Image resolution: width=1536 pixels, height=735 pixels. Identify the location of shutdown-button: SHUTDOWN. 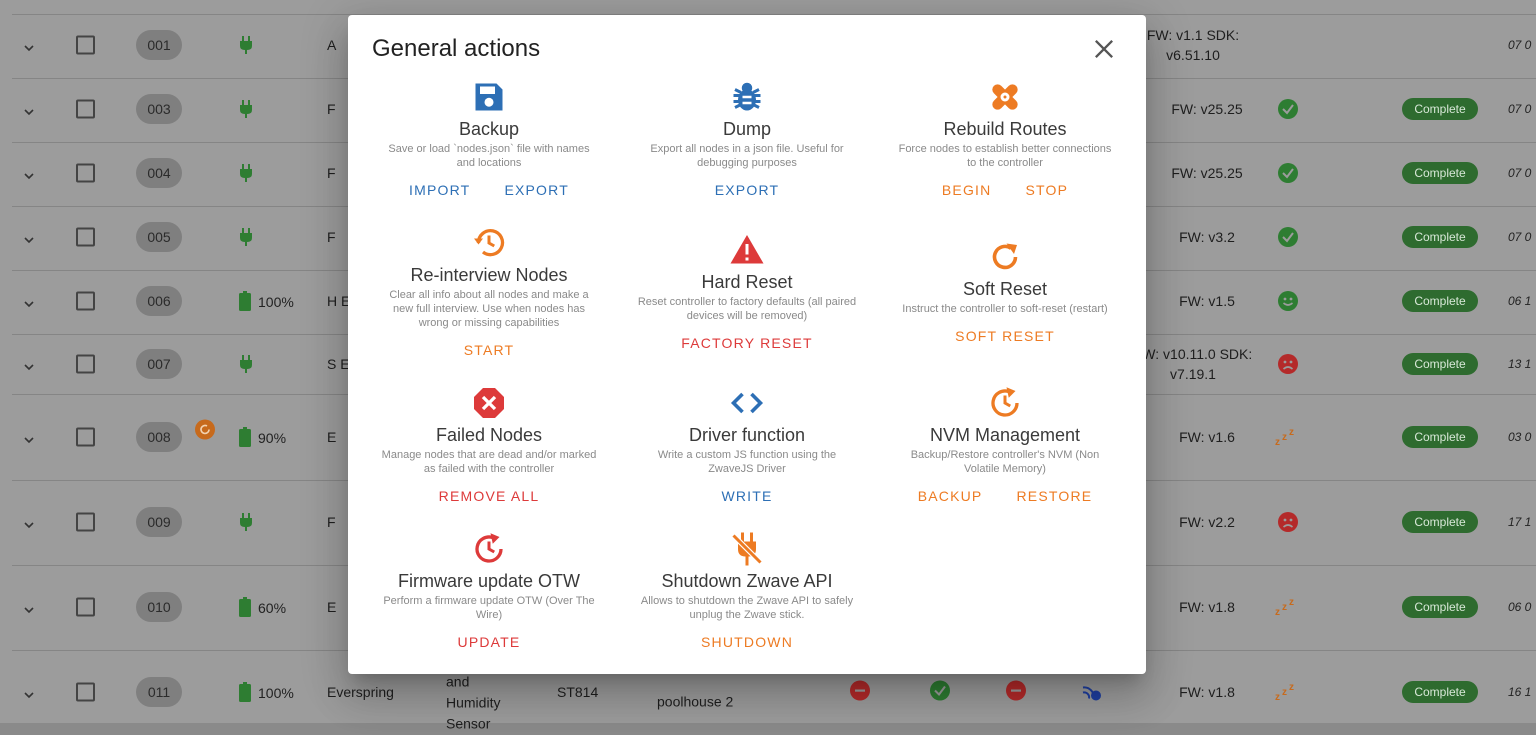
(747, 642).